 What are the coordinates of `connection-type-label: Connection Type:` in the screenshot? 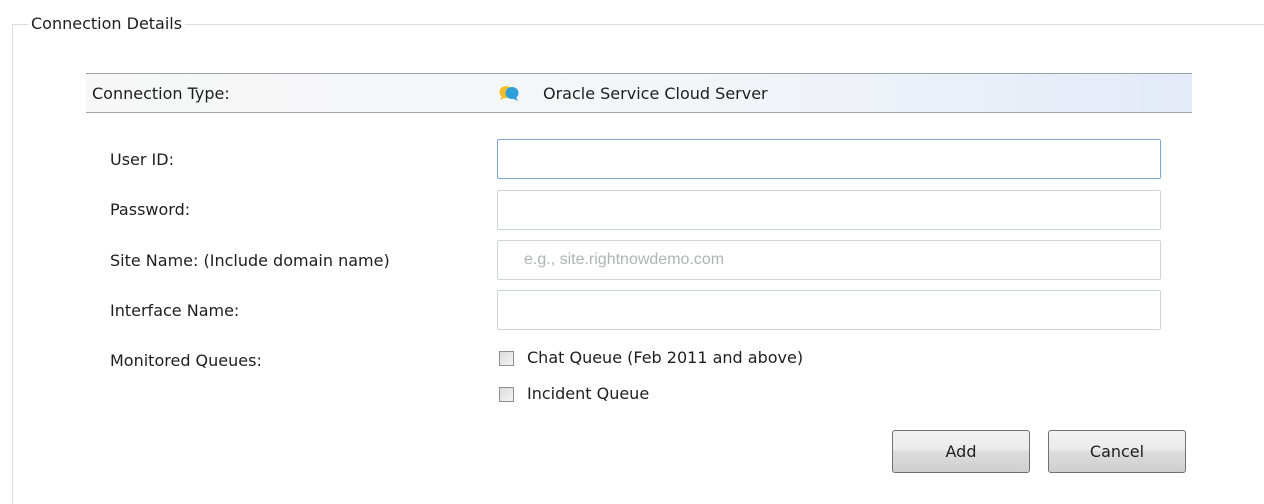 It's located at (161, 93).